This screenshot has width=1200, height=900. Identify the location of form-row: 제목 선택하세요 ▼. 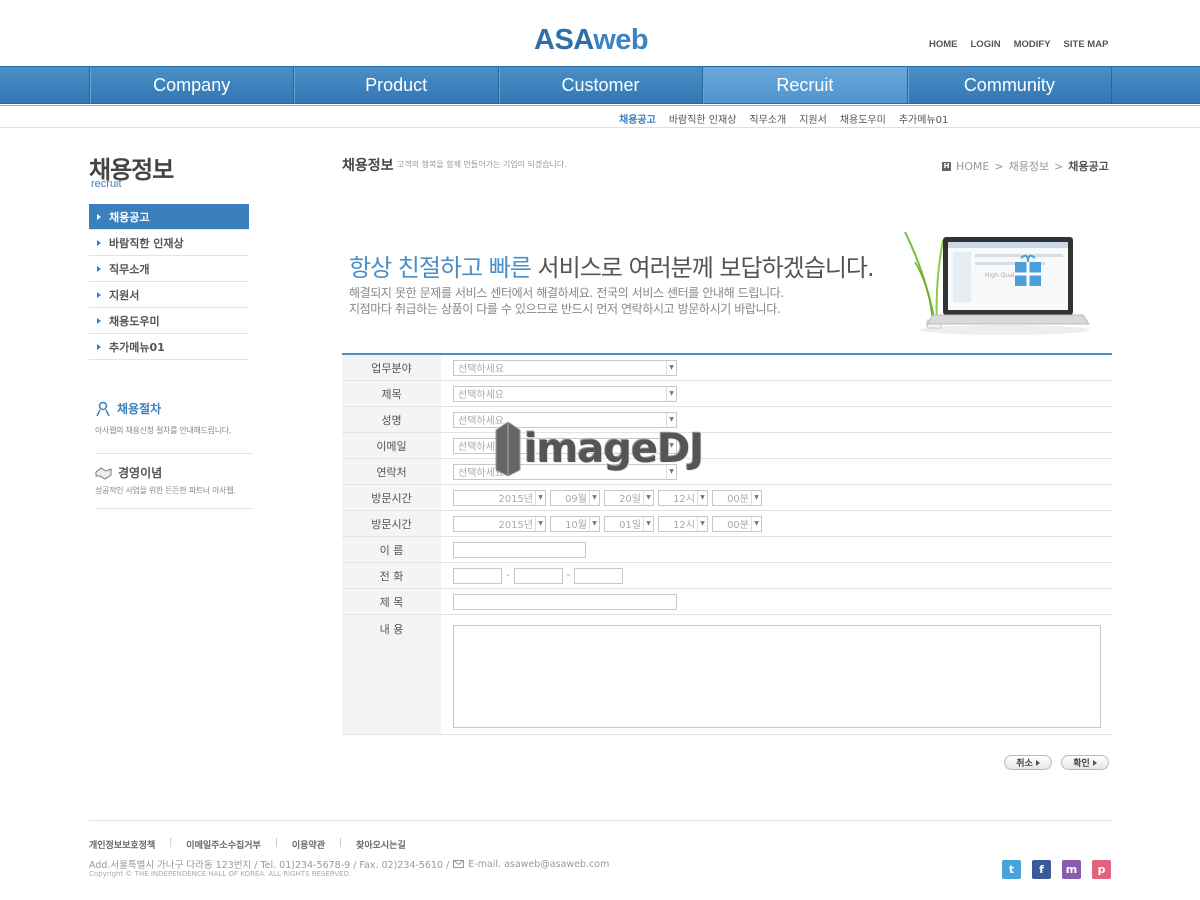
(727, 394).